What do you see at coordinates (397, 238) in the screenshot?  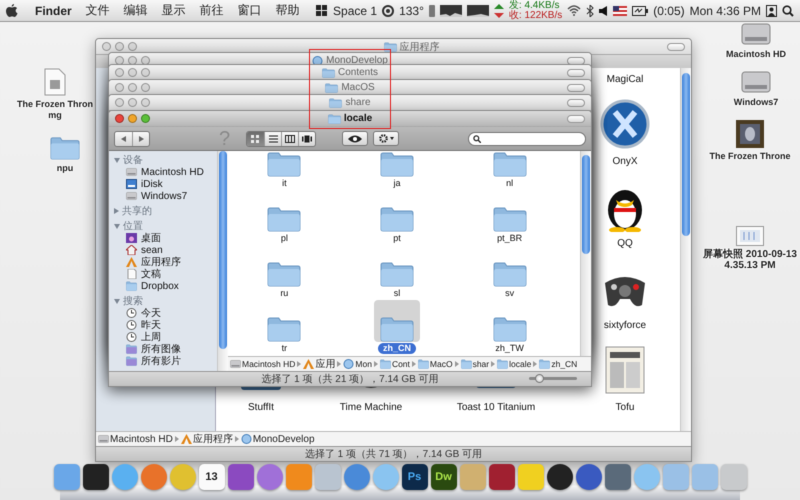 I see `folder-name: pt` at bounding box center [397, 238].